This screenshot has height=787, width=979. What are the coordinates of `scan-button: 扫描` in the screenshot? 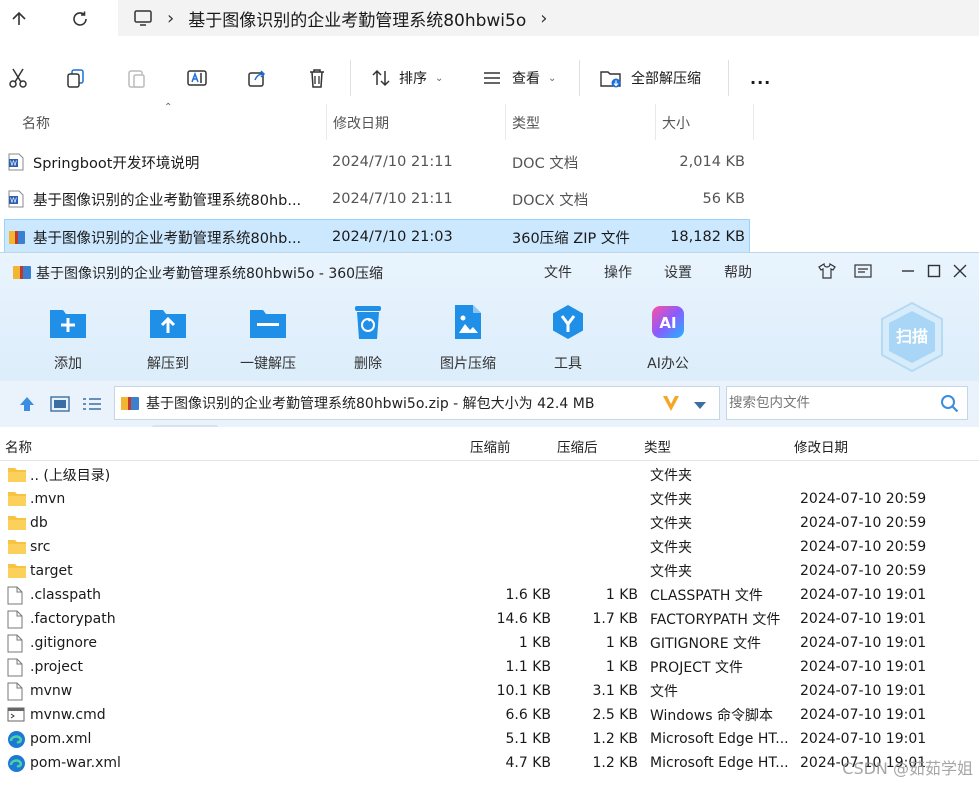 It's located at (912, 337).